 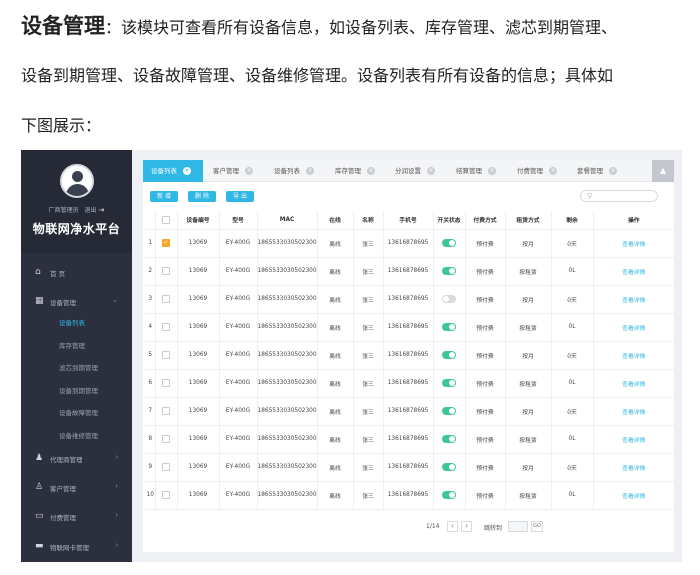 I want to click on tab-settlement: 结算管理 ×, so click(x=476, y=171).